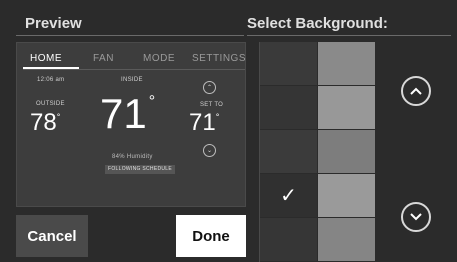  What do you see at coordinates (53, 23) in the screenshot?
I see `preview-title: Preview` at bounding box center [53, 23].